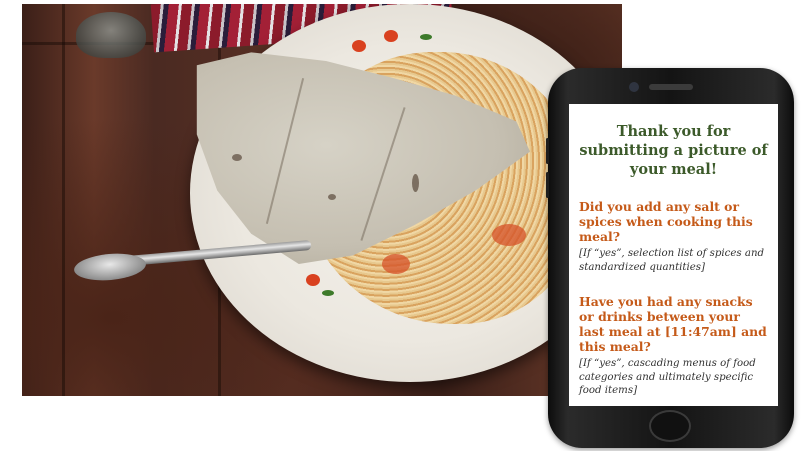  Describe the element at coordinates (671, 87) in the screenshot. I see `speaker-grille` at that location.